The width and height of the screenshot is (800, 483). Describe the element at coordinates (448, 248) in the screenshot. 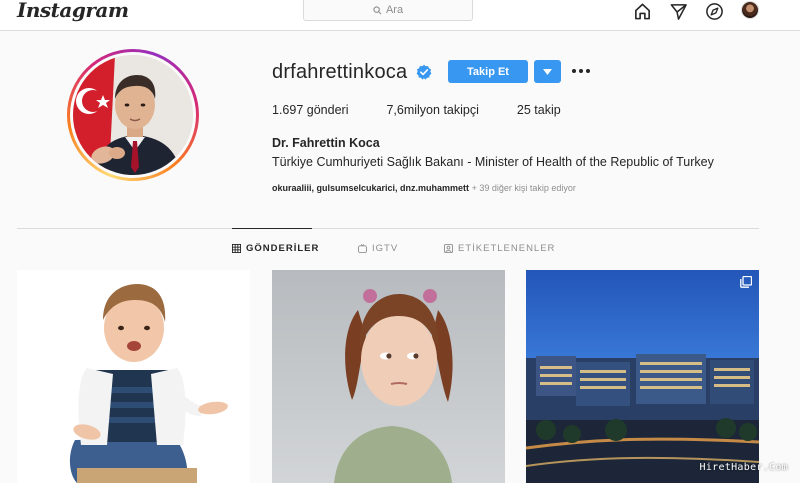

I see `tagged-user-icon` at that location.